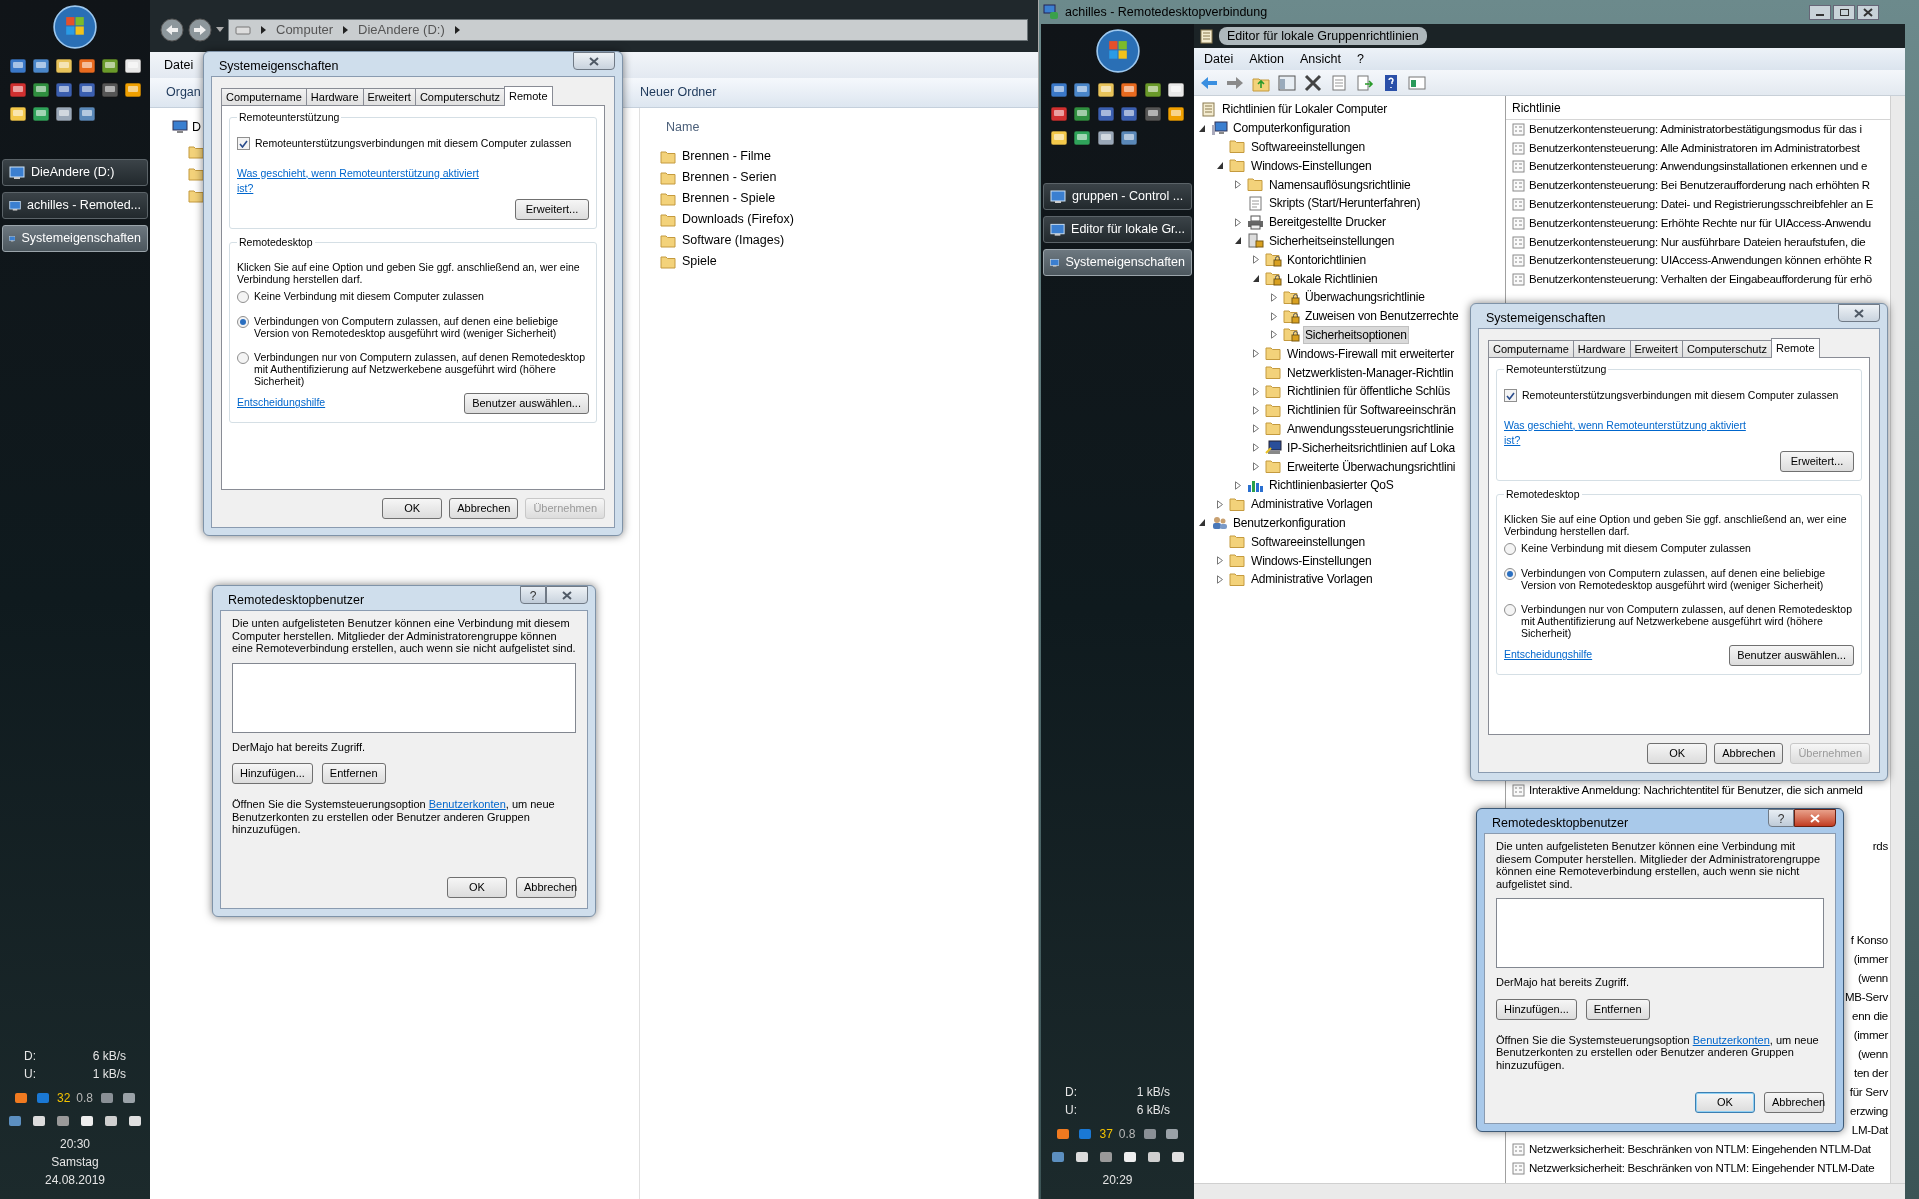  I want to click on window-title: achilles - Remotedesktopverbindung, so click(1166, 12).